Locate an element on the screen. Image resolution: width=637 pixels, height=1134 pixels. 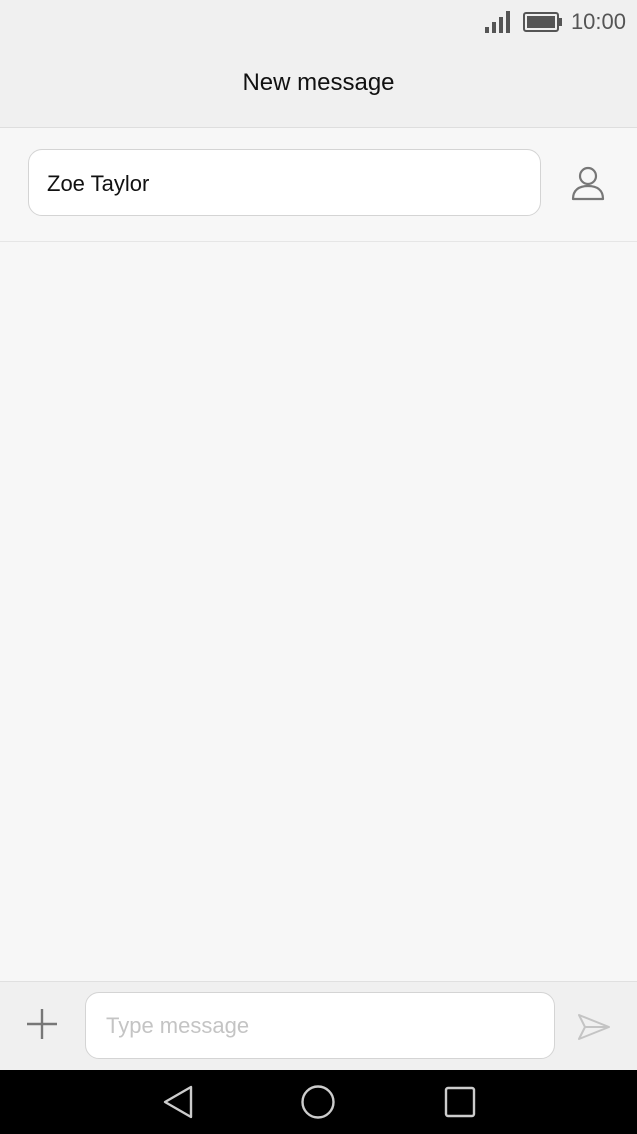
message-input is located at coordinates (320, 1025).